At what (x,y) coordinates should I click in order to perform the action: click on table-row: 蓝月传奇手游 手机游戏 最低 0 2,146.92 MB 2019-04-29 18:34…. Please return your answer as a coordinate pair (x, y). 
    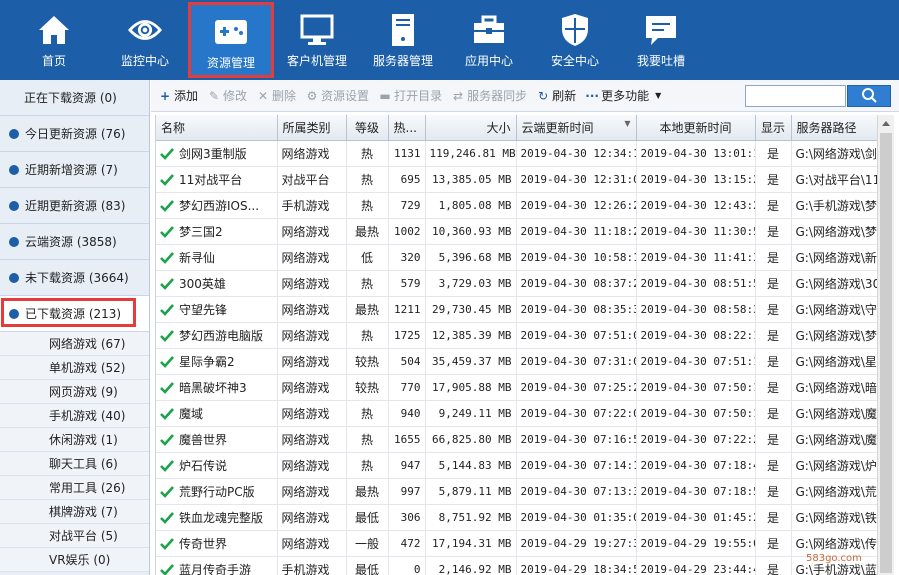
    Looking at the image, I should click on (516, 565).